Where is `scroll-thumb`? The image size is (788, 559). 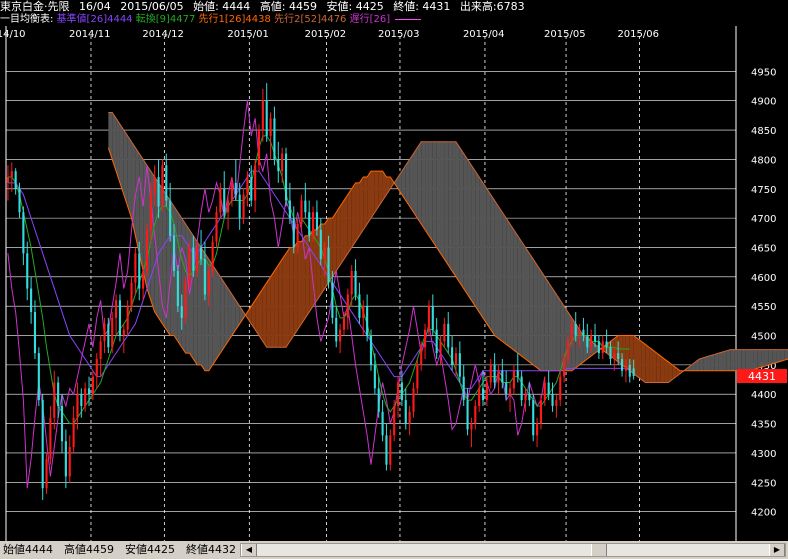
scroll-thumb is located at coordinates (599, 550).